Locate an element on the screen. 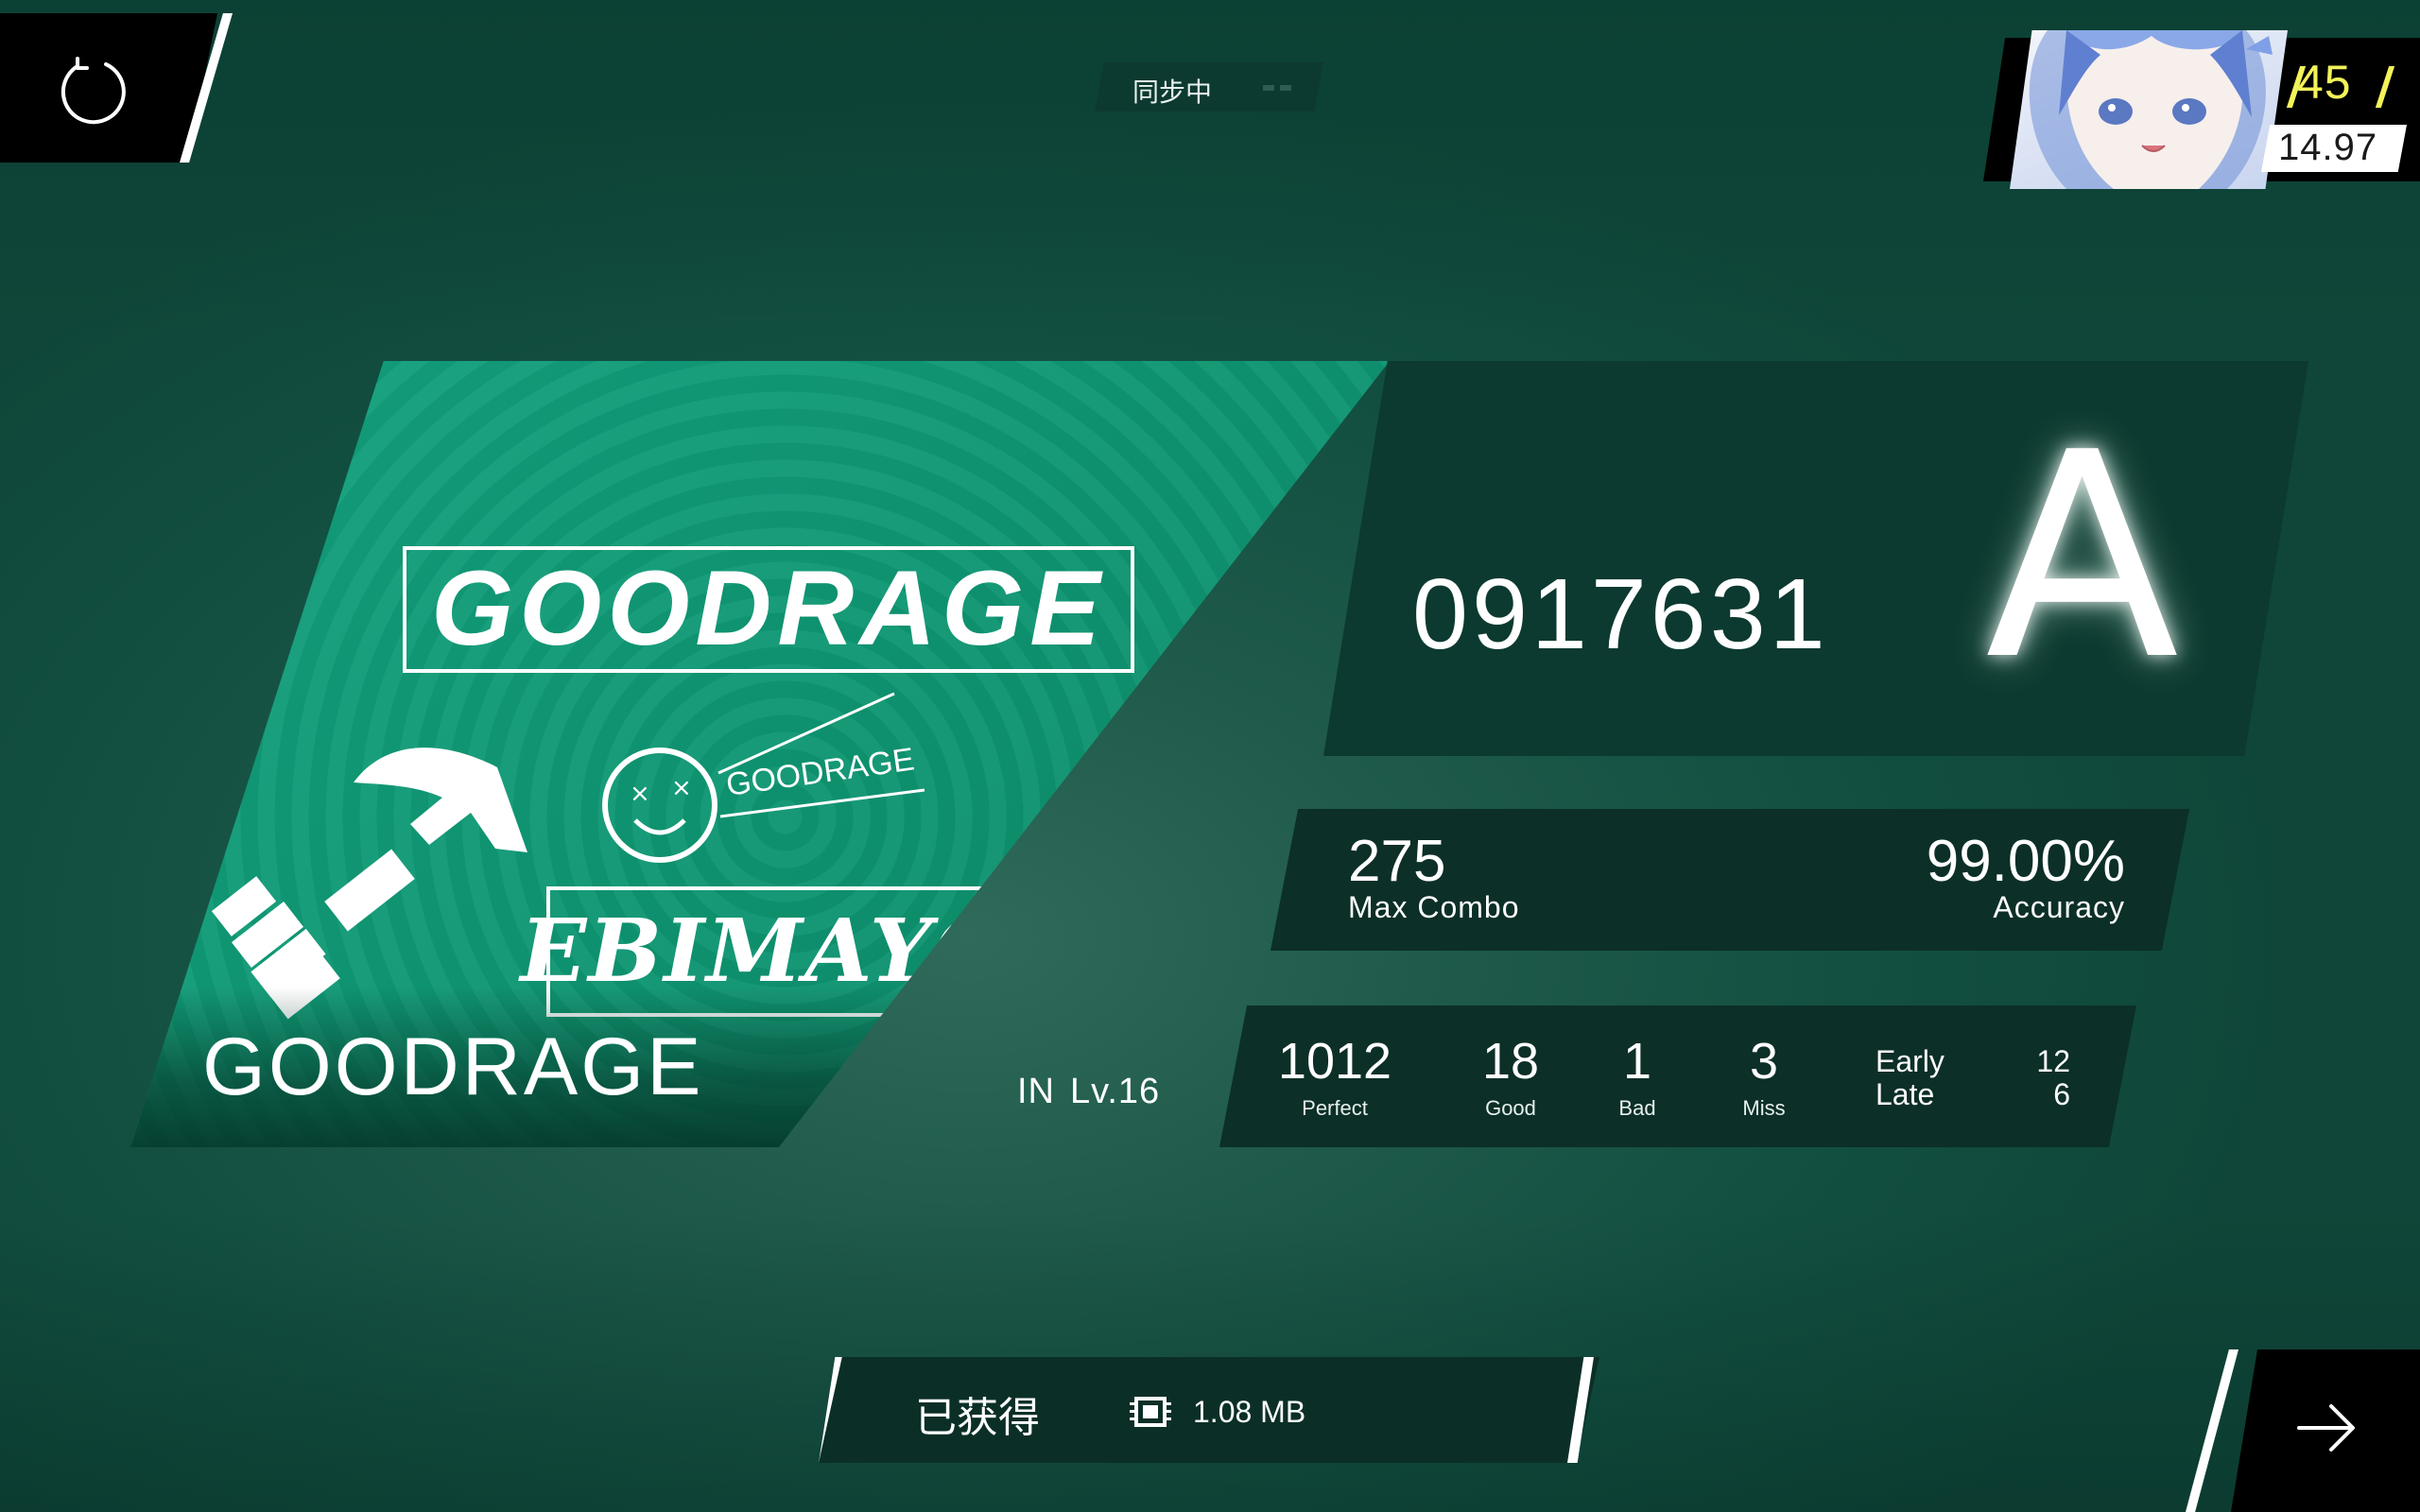 This screenshot has width=2420, height=1512. judgement-miss: 3 Miss is located at coordinates (1764, 1078).